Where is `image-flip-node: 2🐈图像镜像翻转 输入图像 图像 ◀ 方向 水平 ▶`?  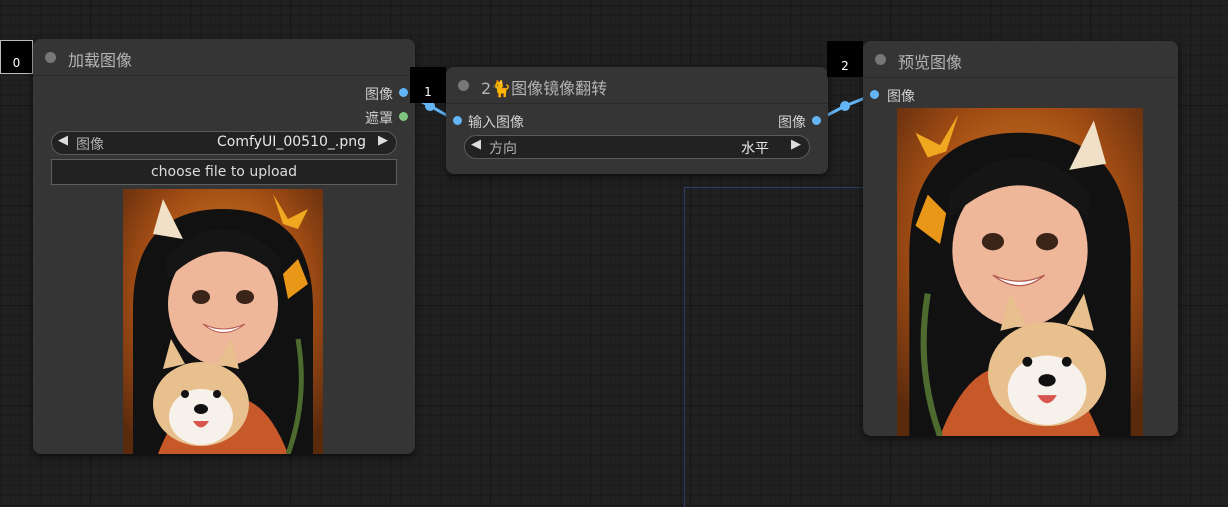
image-flip-node: 2🐈图像镜像翻转 输入图像 图像 ◀ 方向 水平 ▶ is located at coordinates (637, 120).